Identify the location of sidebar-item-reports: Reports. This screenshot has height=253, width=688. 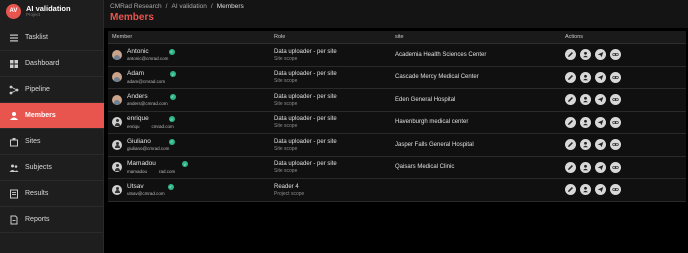
(52, 220).